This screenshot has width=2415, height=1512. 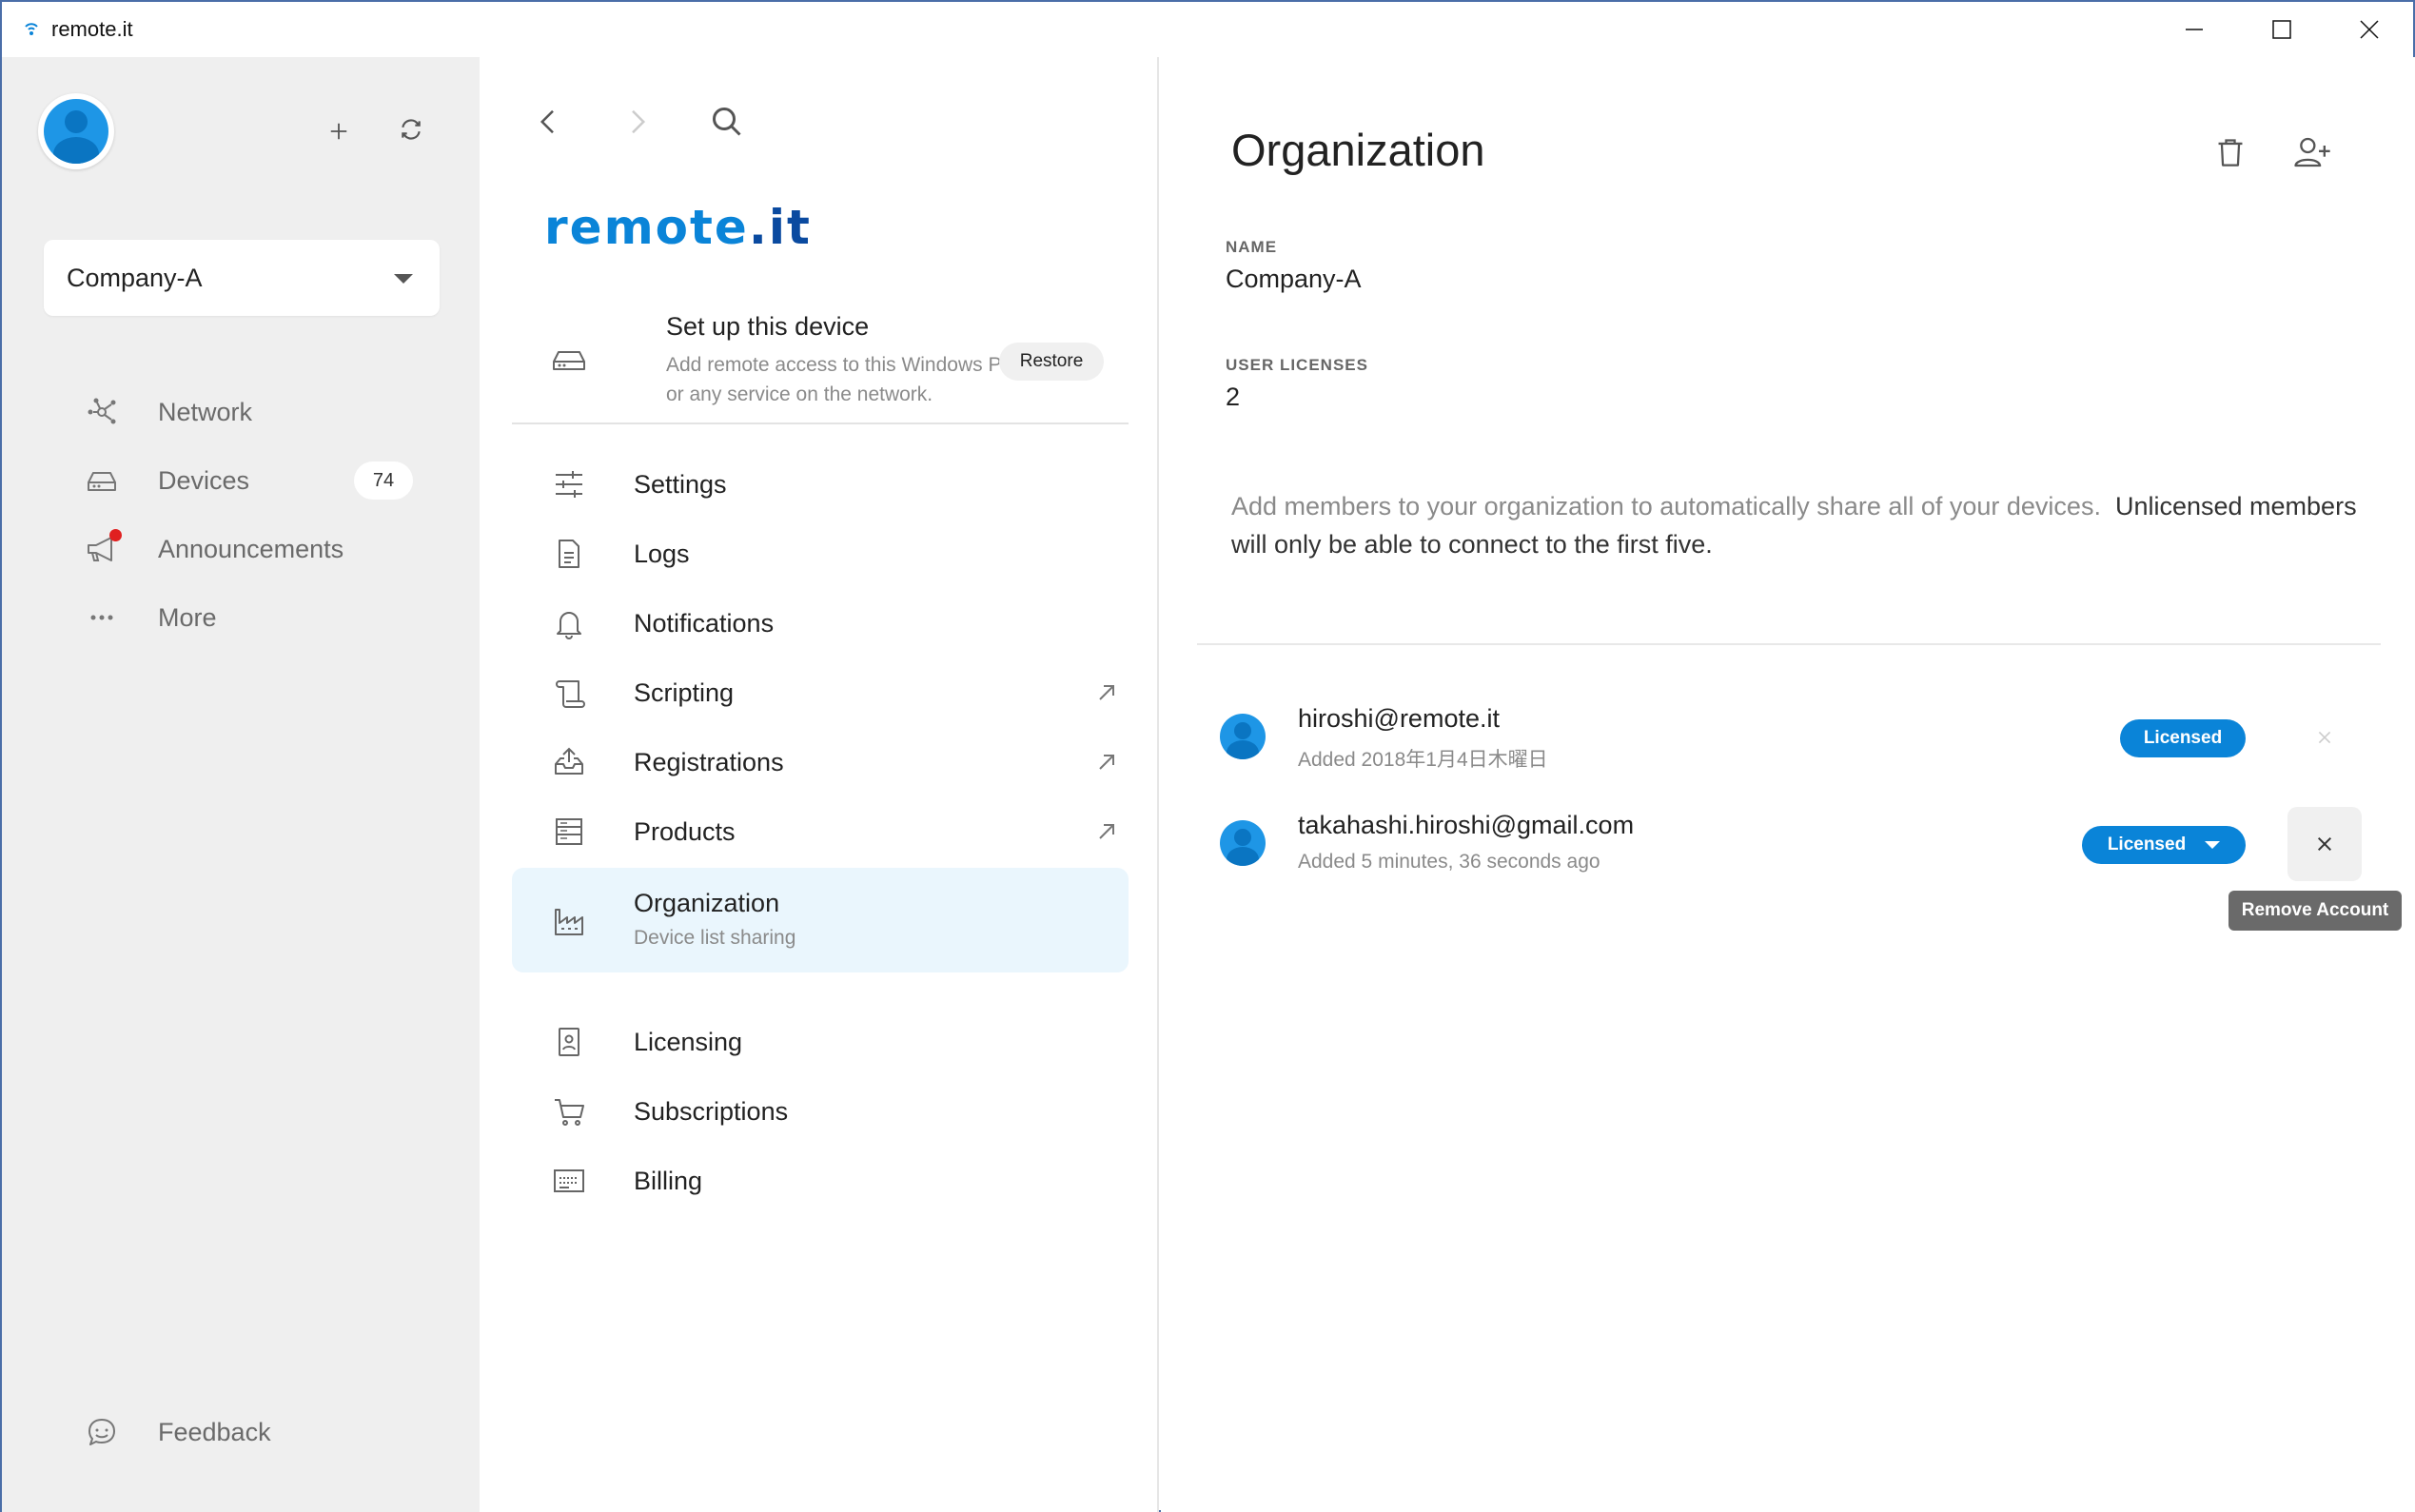 What do you see at coordinates (102, 412) in the screenshot?
I see `network-icon` at bounding box center [102, 412].